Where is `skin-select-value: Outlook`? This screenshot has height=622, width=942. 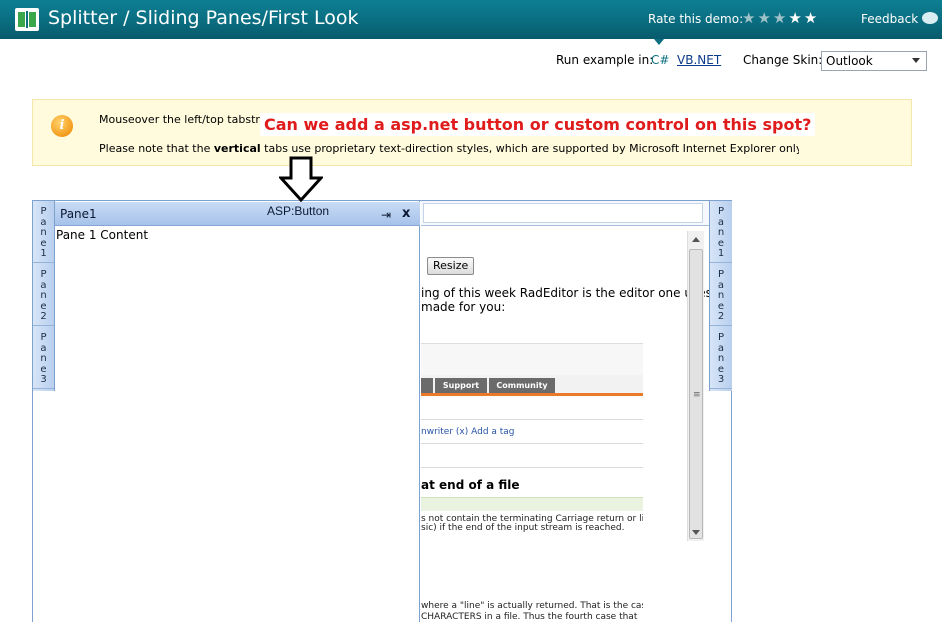
skin-select-value: Outlook is located at coordinates (849, 61).